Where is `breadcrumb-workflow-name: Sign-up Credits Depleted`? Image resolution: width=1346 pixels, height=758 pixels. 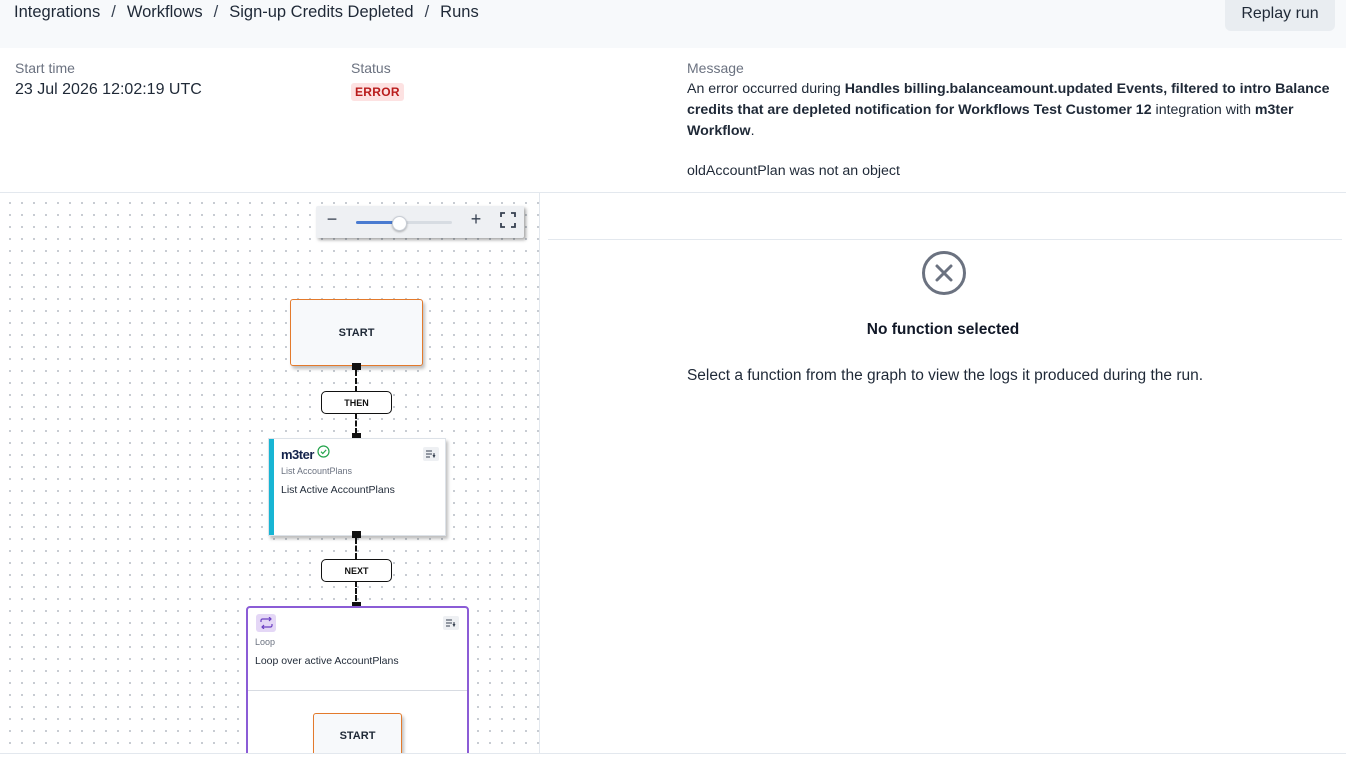 breadcrumb-workflow-name: Sign-up Credits Depleted is located at coordinates (321, 12).